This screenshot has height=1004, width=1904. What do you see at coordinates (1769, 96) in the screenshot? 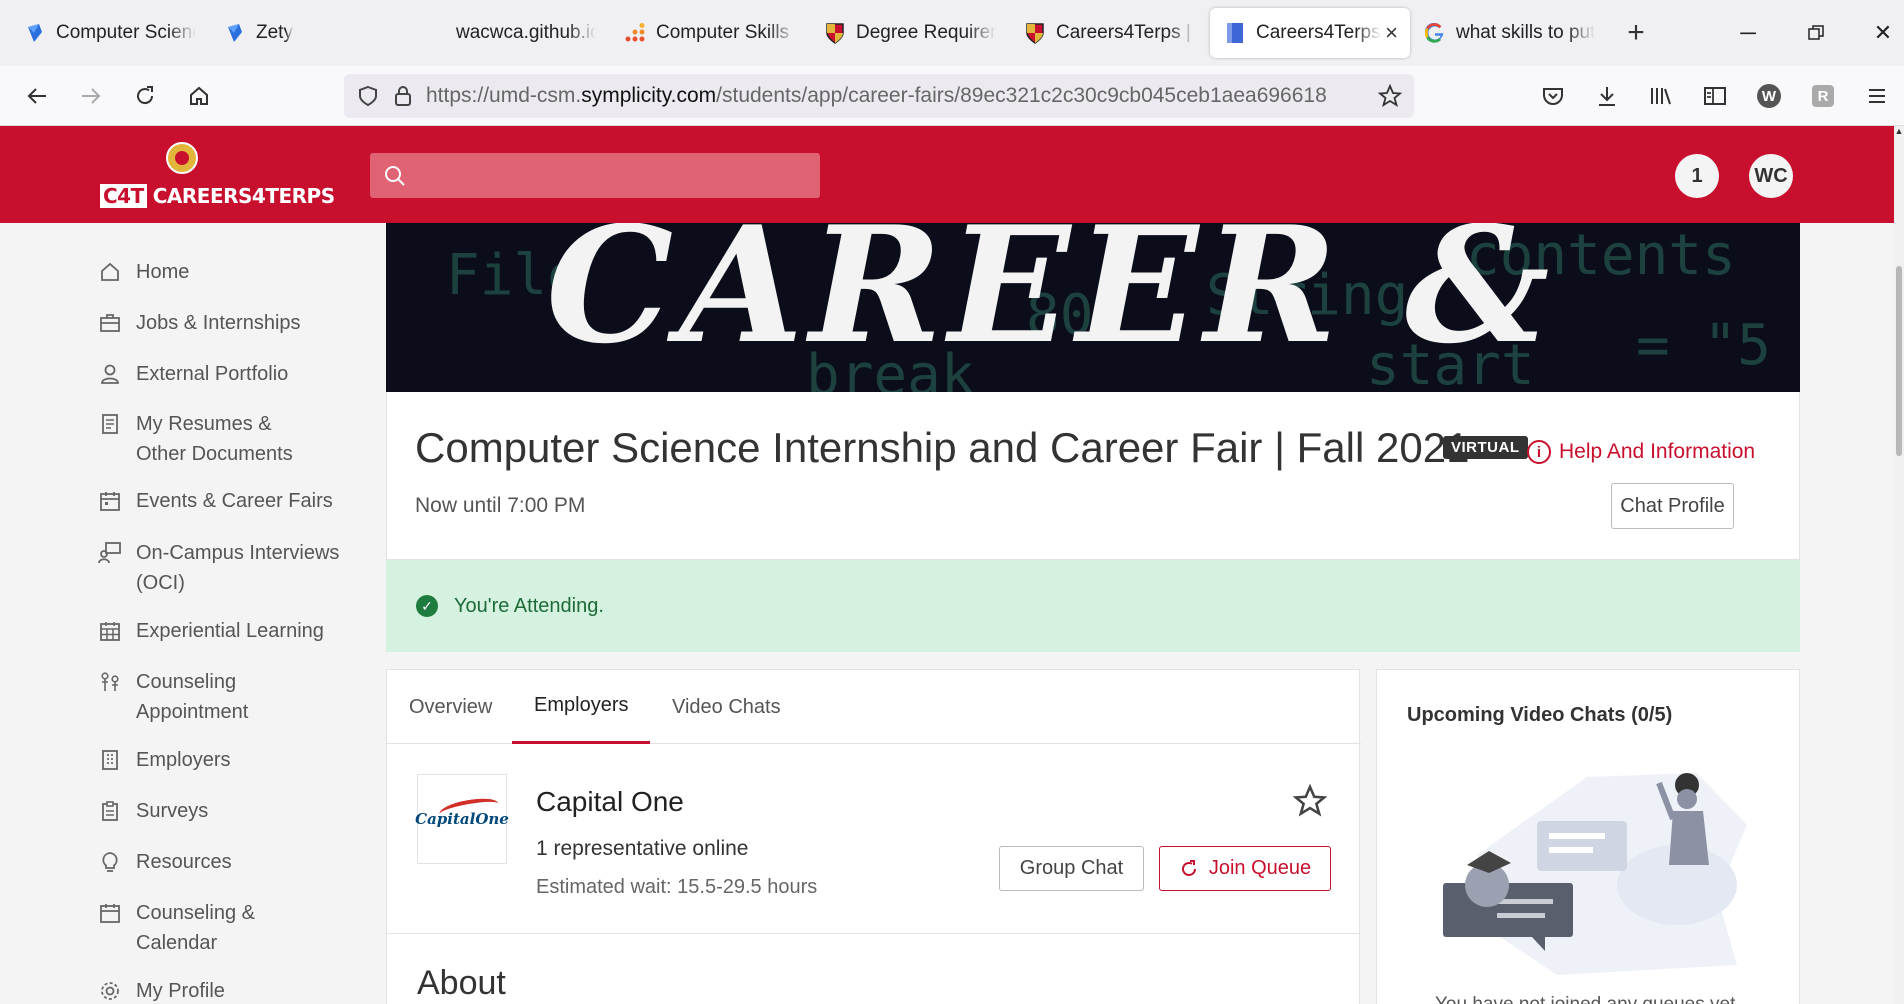
I see `extension-w-icon: W` at bounding box center [1769, 96].